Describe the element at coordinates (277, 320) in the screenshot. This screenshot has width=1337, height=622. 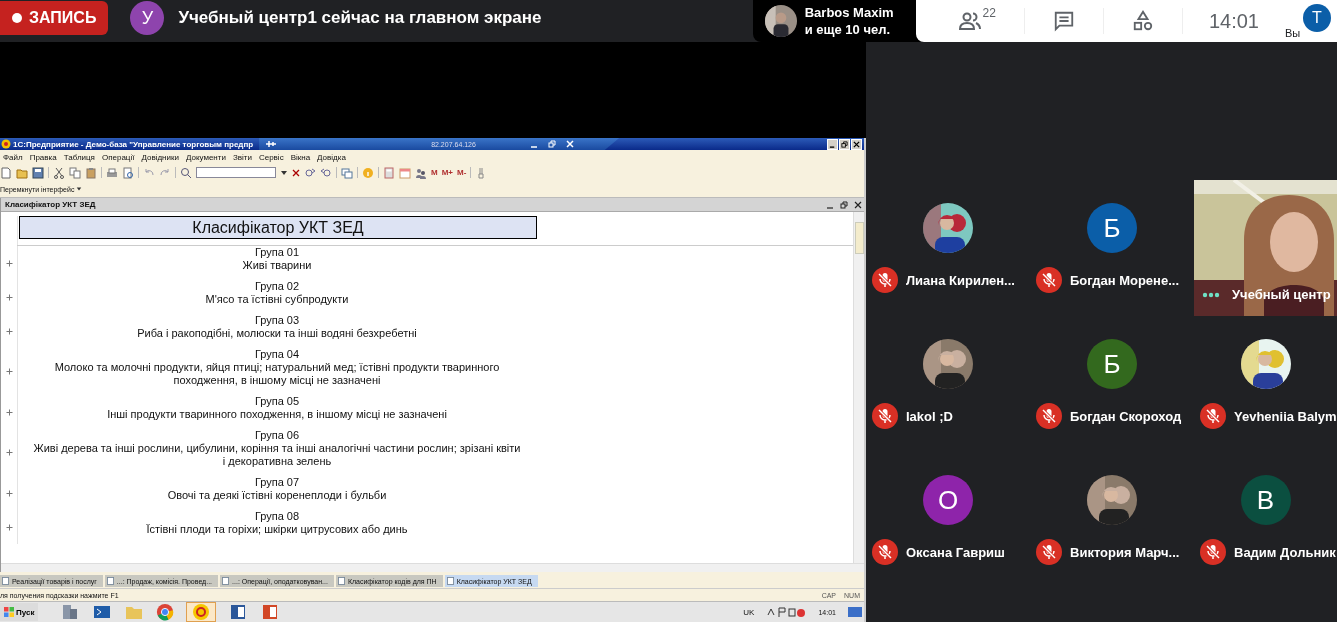
I see `group-code: Група 03` at that location.